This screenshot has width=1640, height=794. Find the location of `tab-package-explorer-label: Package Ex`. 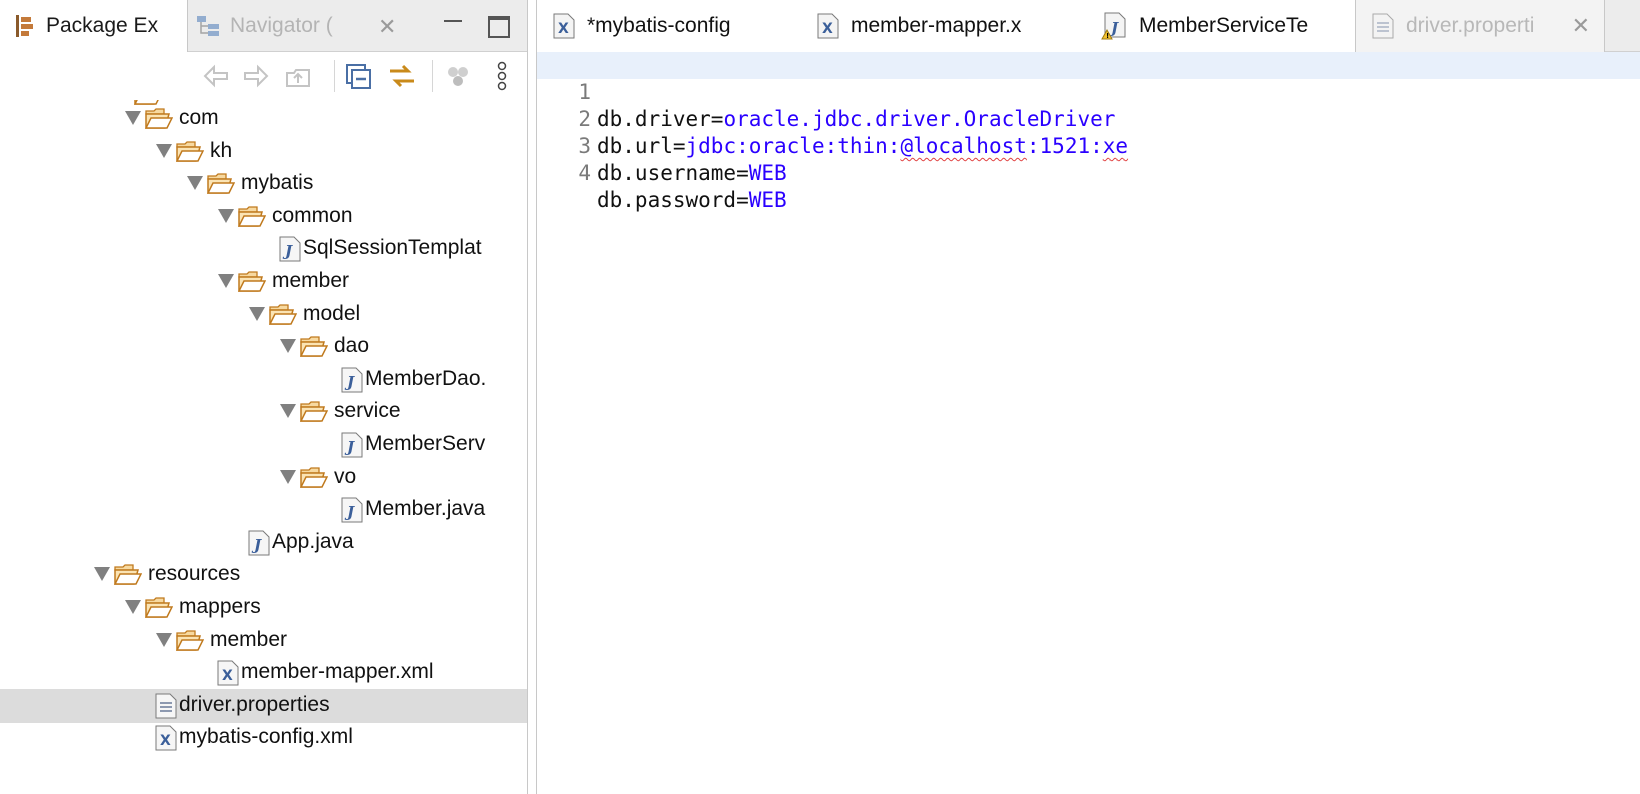

tab-package-explorer-label: Package Ex is located at coordinates (102, 25).